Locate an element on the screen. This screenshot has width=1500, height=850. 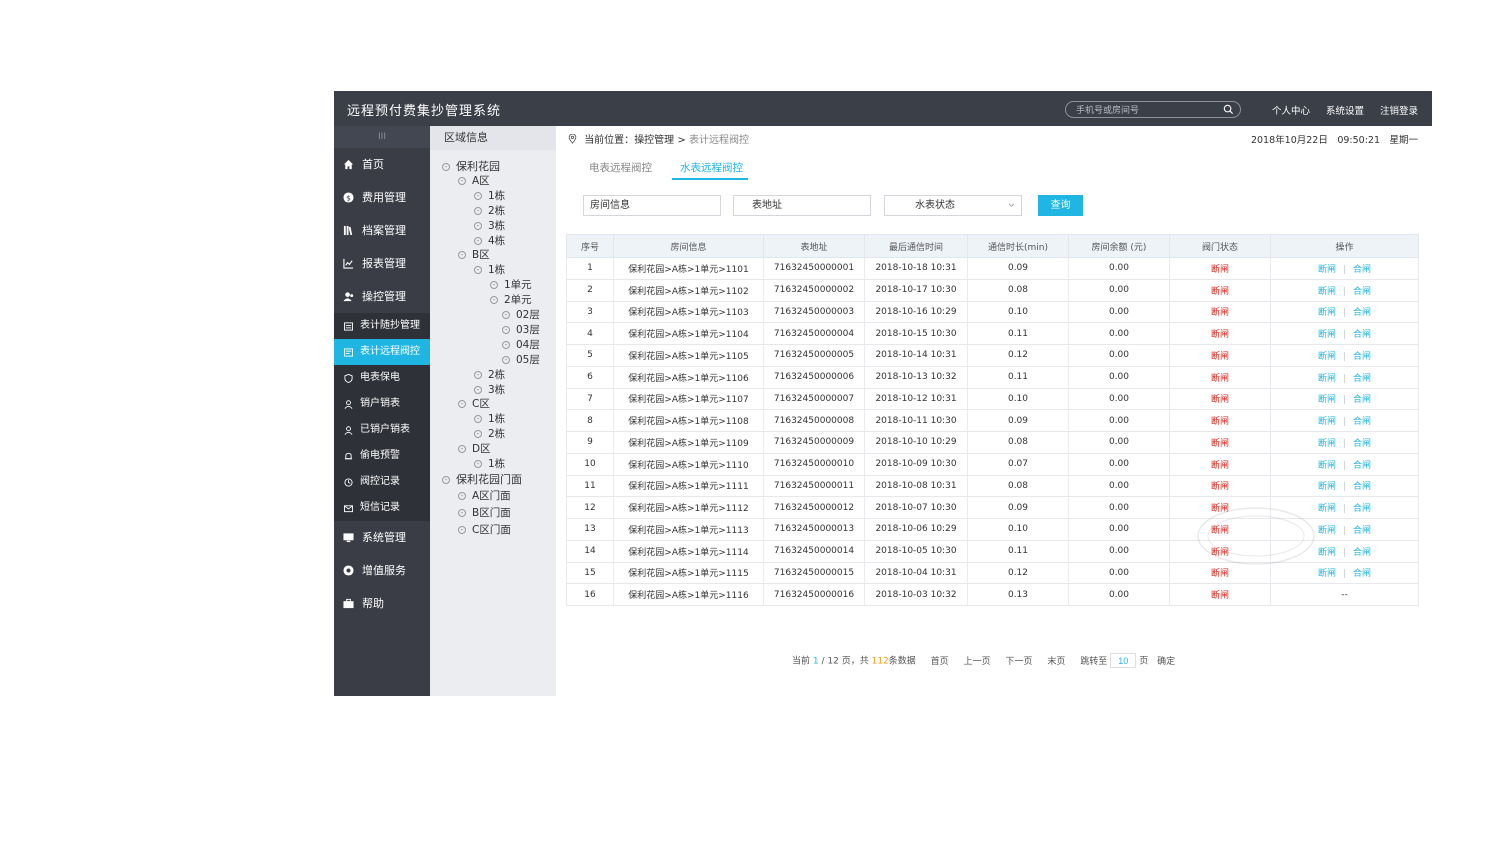
tree-node: -03层 is located at coordinates (521, 329).